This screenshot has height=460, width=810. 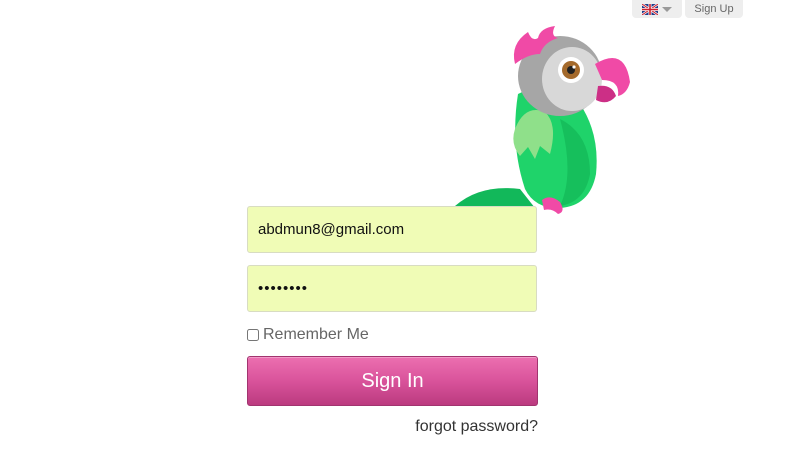 What do you see at coordinates (392, 381) in the screenshot?
I see `sign-in-button: Sign In` at bounding box center [392, 381].